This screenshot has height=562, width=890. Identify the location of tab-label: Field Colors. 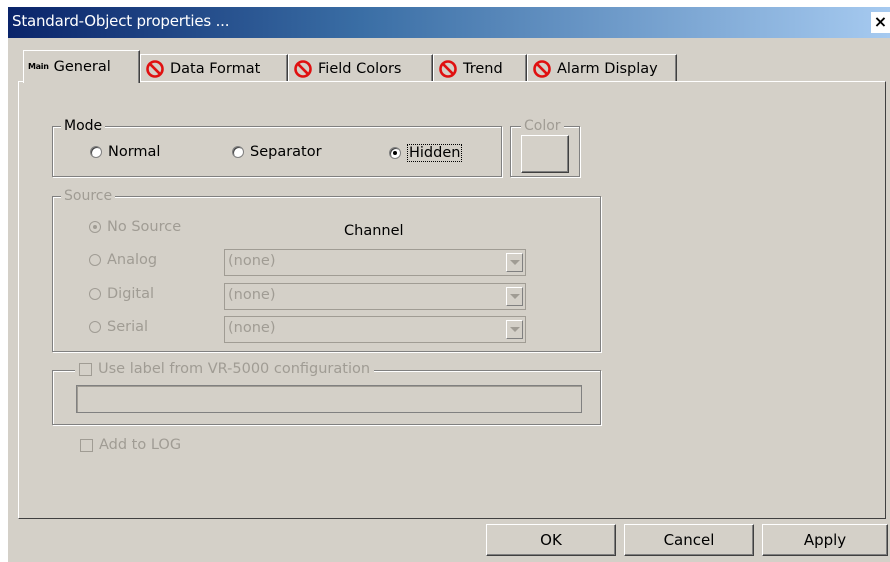
(360, 68).